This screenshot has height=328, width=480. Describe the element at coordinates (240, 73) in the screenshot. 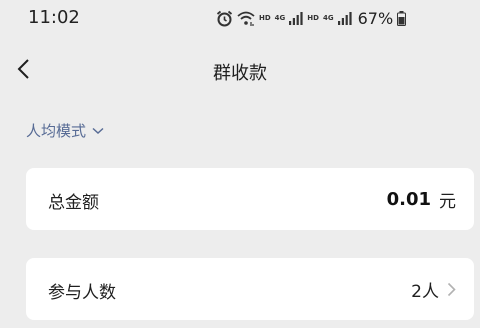

I see `page-title: 群收款` at that location.